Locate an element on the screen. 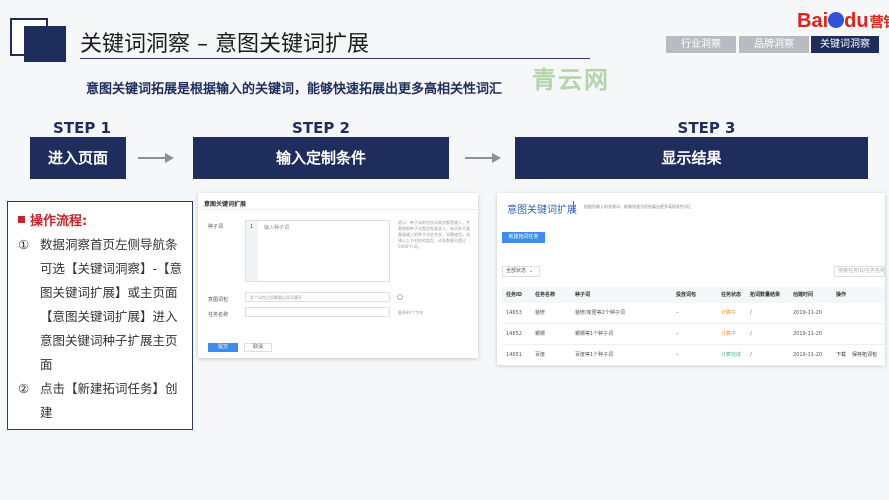 The width and height of the screenshot is (889, 500). new-task-button: 新建拓词任务 is located at coordinates (523, 237).